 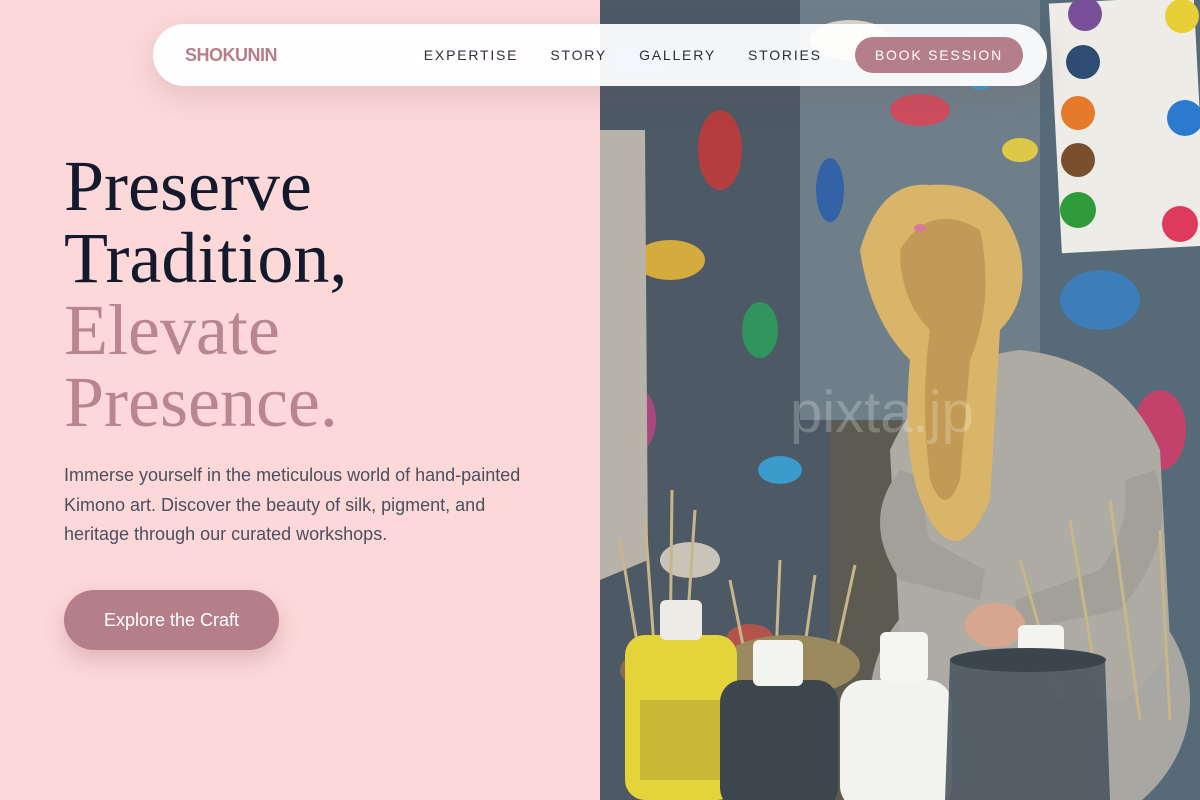 I want to click on brand-logo: SHOKUNIN, so click(x=231, y=55).